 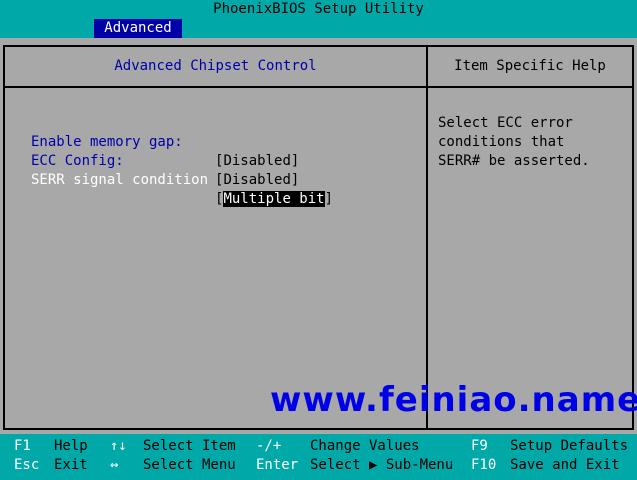 What do you see at coordinates (120, 180) in the screenshot?
I see `setting-label: SERR signal condition` at bounding box center [120, 180].